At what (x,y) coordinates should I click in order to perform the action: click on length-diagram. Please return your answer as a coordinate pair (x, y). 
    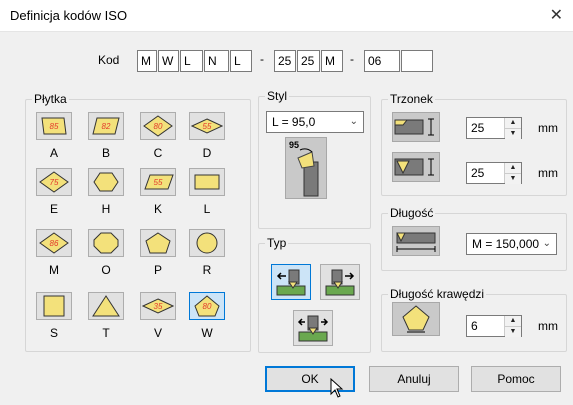
    Looking at the image, I should click on (416, 241).